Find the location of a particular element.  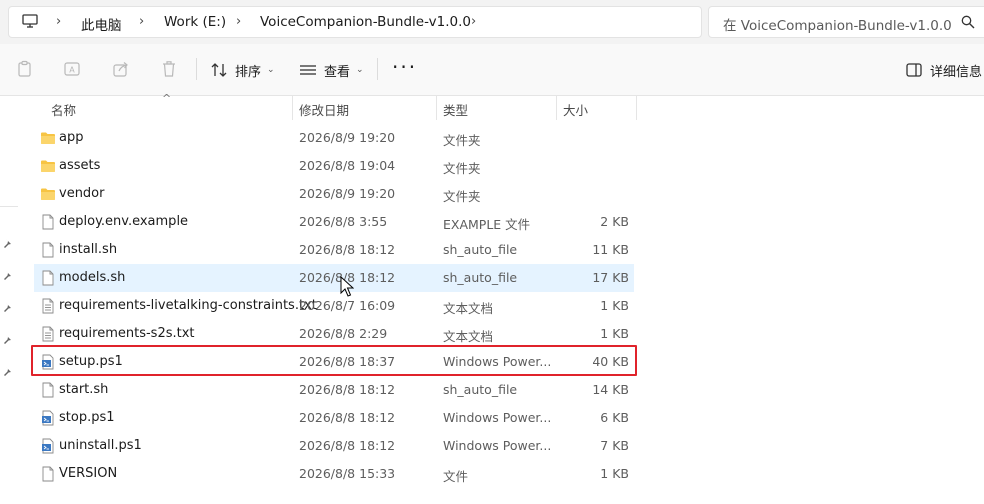

file-date: 2026/8/8 3:55 is located at coordinates (343, 221).